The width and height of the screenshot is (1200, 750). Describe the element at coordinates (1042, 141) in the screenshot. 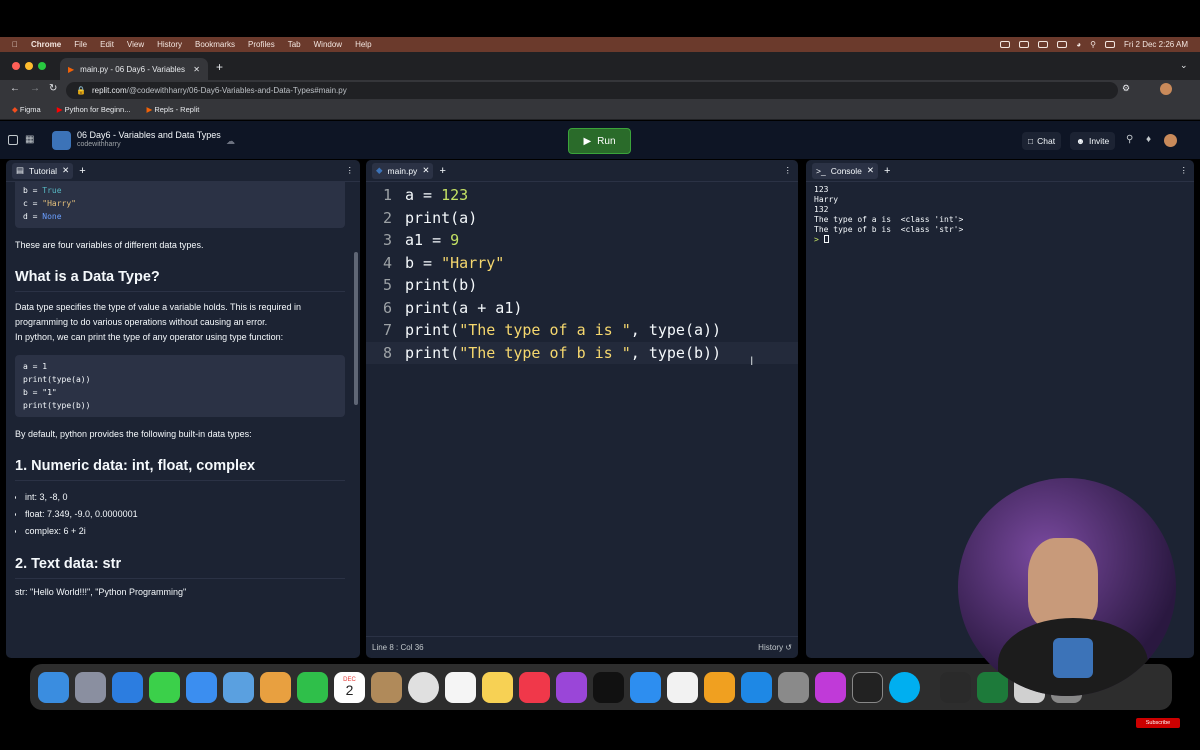

I see `chat-button: □ Chat` at that location.